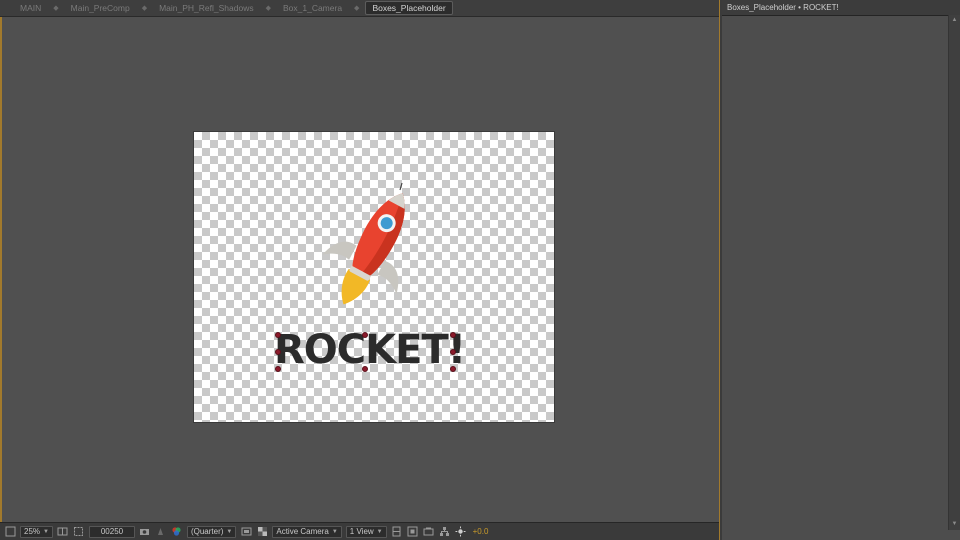  I want to click on timecode-value: 00250, so click(112, 531).